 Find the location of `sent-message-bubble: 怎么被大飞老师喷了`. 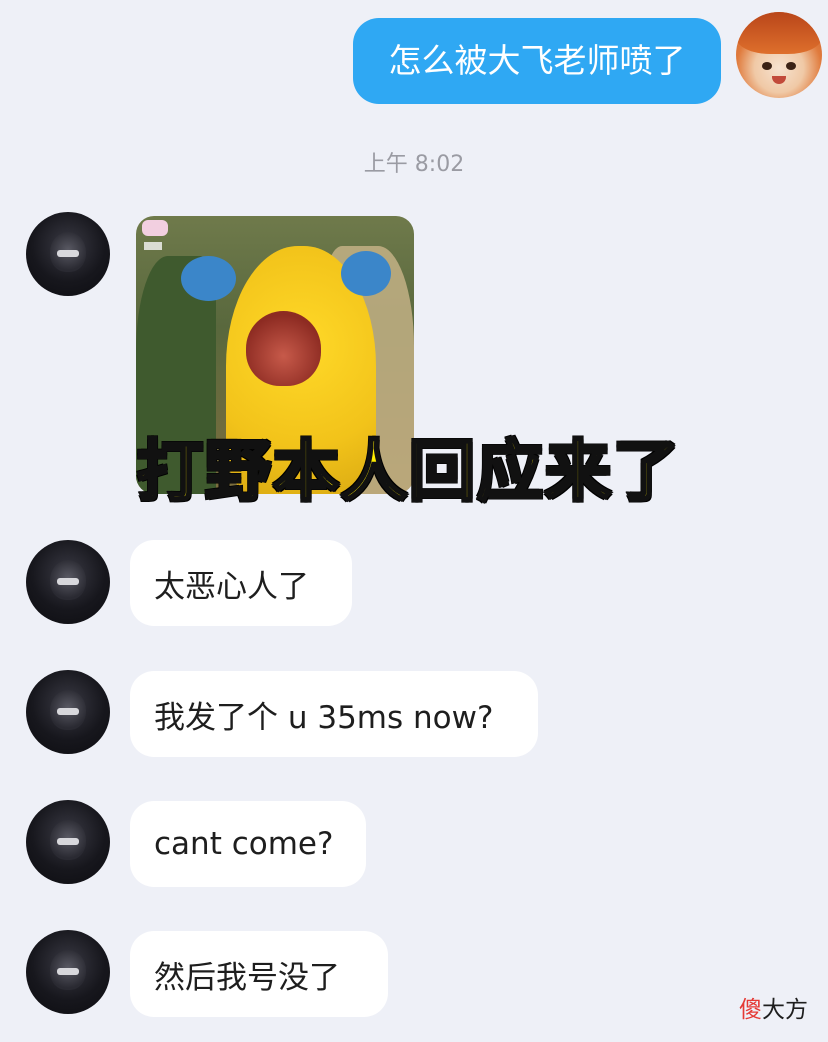

sent-message-bubble: 怎么被大飞老师喷了 is located at coordinates (537, 61).